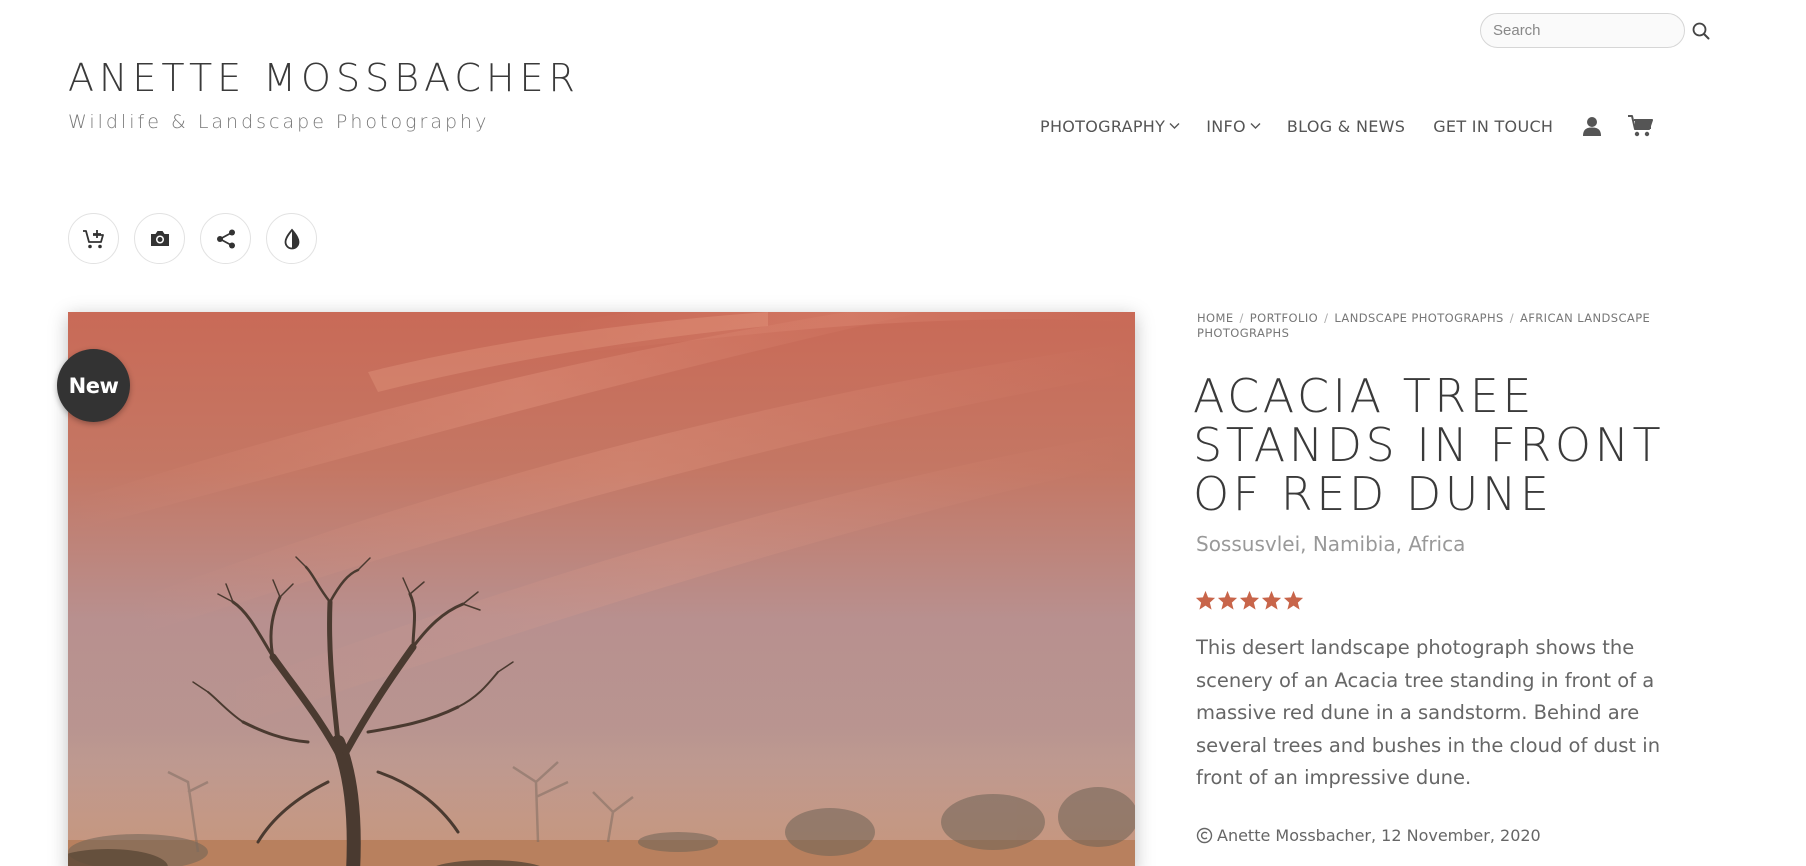 Image resolution: width=1806 pixels, height=866 pixels. Describe the element at coordinates (1418, 318) in the screenshot. I see `breadcrumb-landscape: LANDSCAPE PHOTOGRAPHS` at that location.